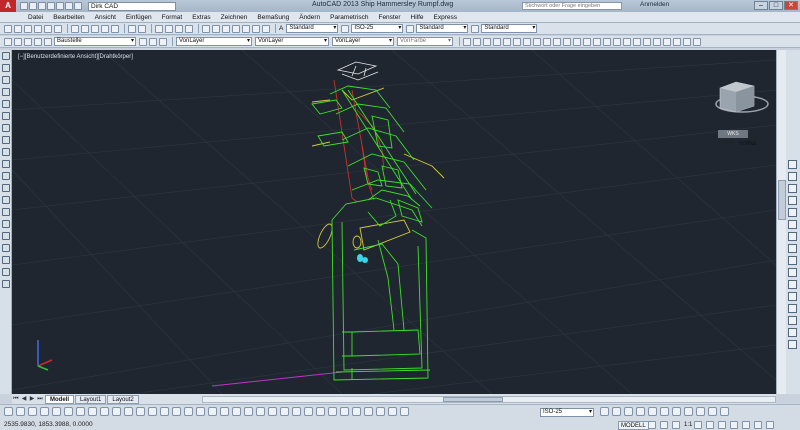 The height and width of the screenshot is (430, 800). Describe the element at coordinates (577, 41) in the screenshot. I see `view-iso-nw-icon` at that location.